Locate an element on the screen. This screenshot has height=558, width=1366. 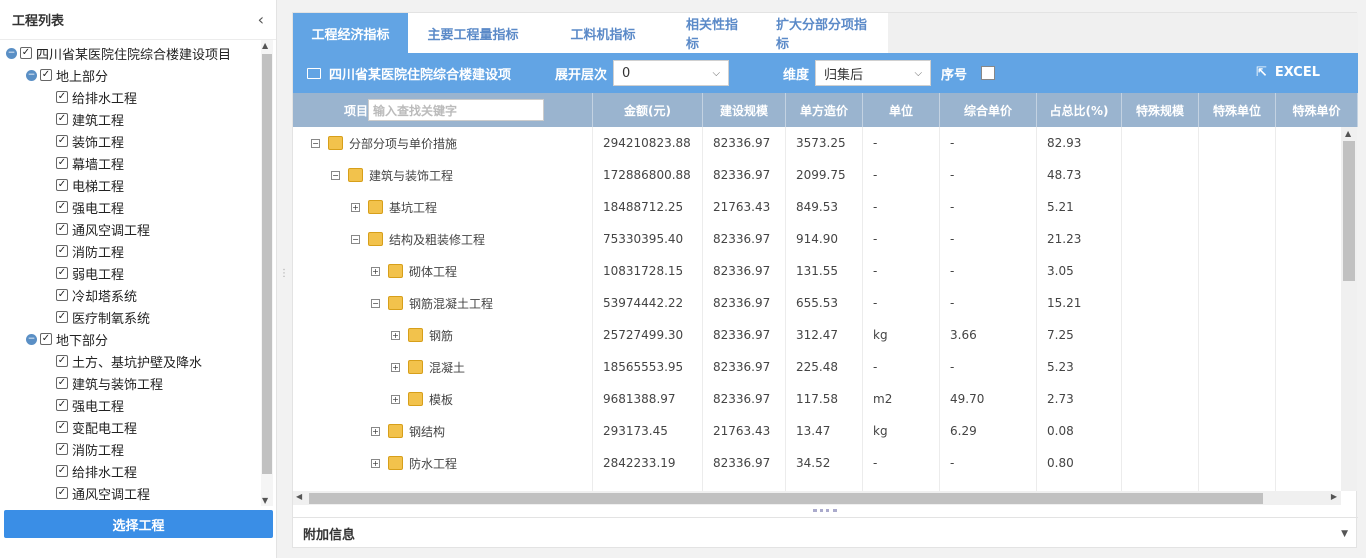
tree-node: − ✓ 地上部分 is located at coordinates (67, 75).